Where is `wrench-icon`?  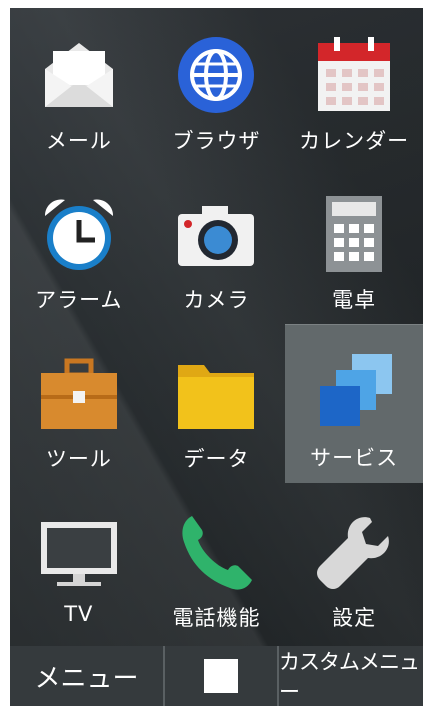
wrench-icon is located at coordinates (354, 552).